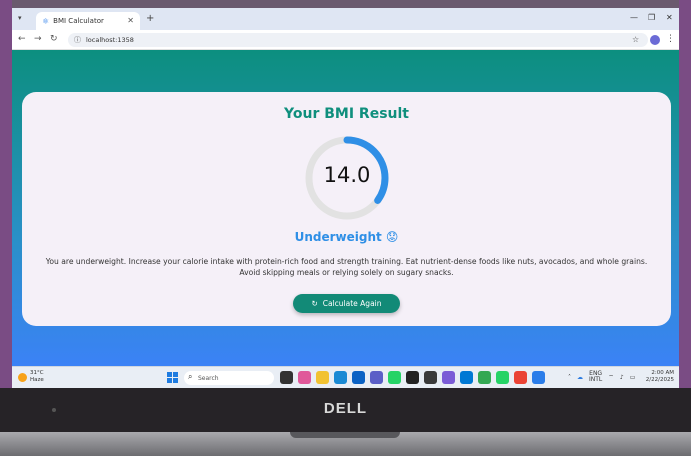 This screenshot has height=456, width=691. What do you see at coordinates (484, 377) in the screenshot?
I see `chrome-alt-icon` at bounding box center [484, 377].